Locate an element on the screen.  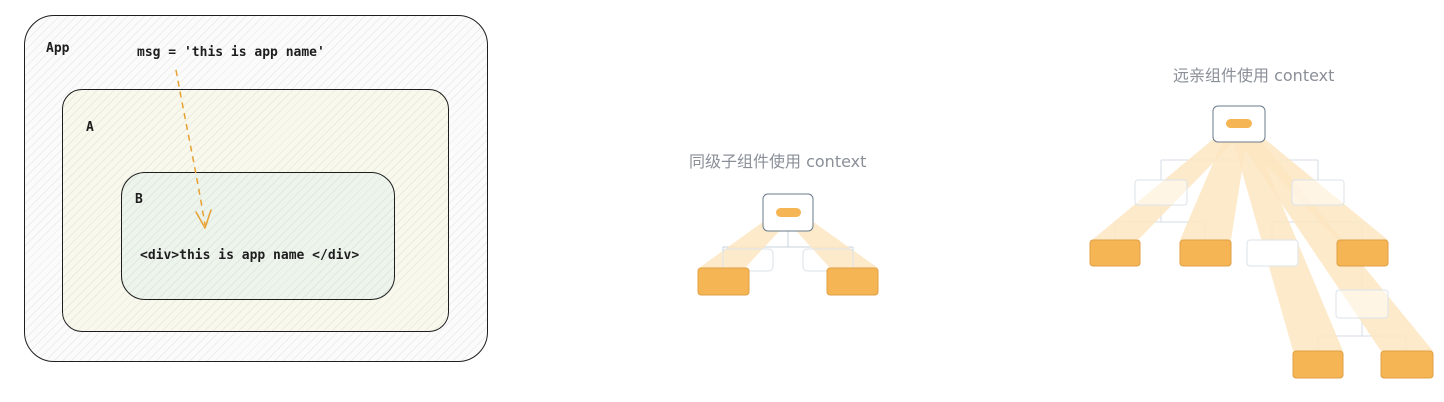
sibling-child-left is located at coordinates (723, 281).